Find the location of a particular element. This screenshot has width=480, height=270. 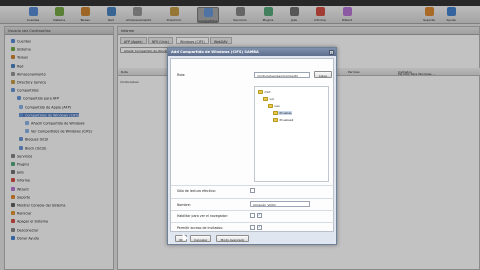

name-label: Nombre: is located at coordinates (184, 205).